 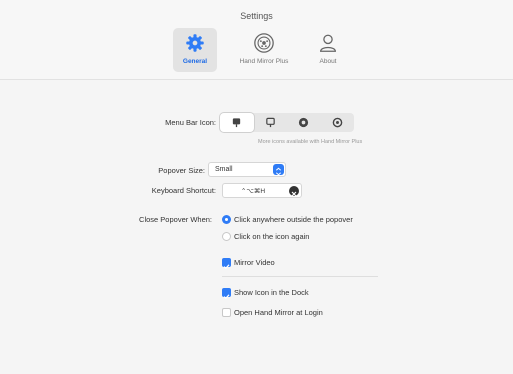 I want to click on open-at-login-checkbox, so click(x=226, y=312).